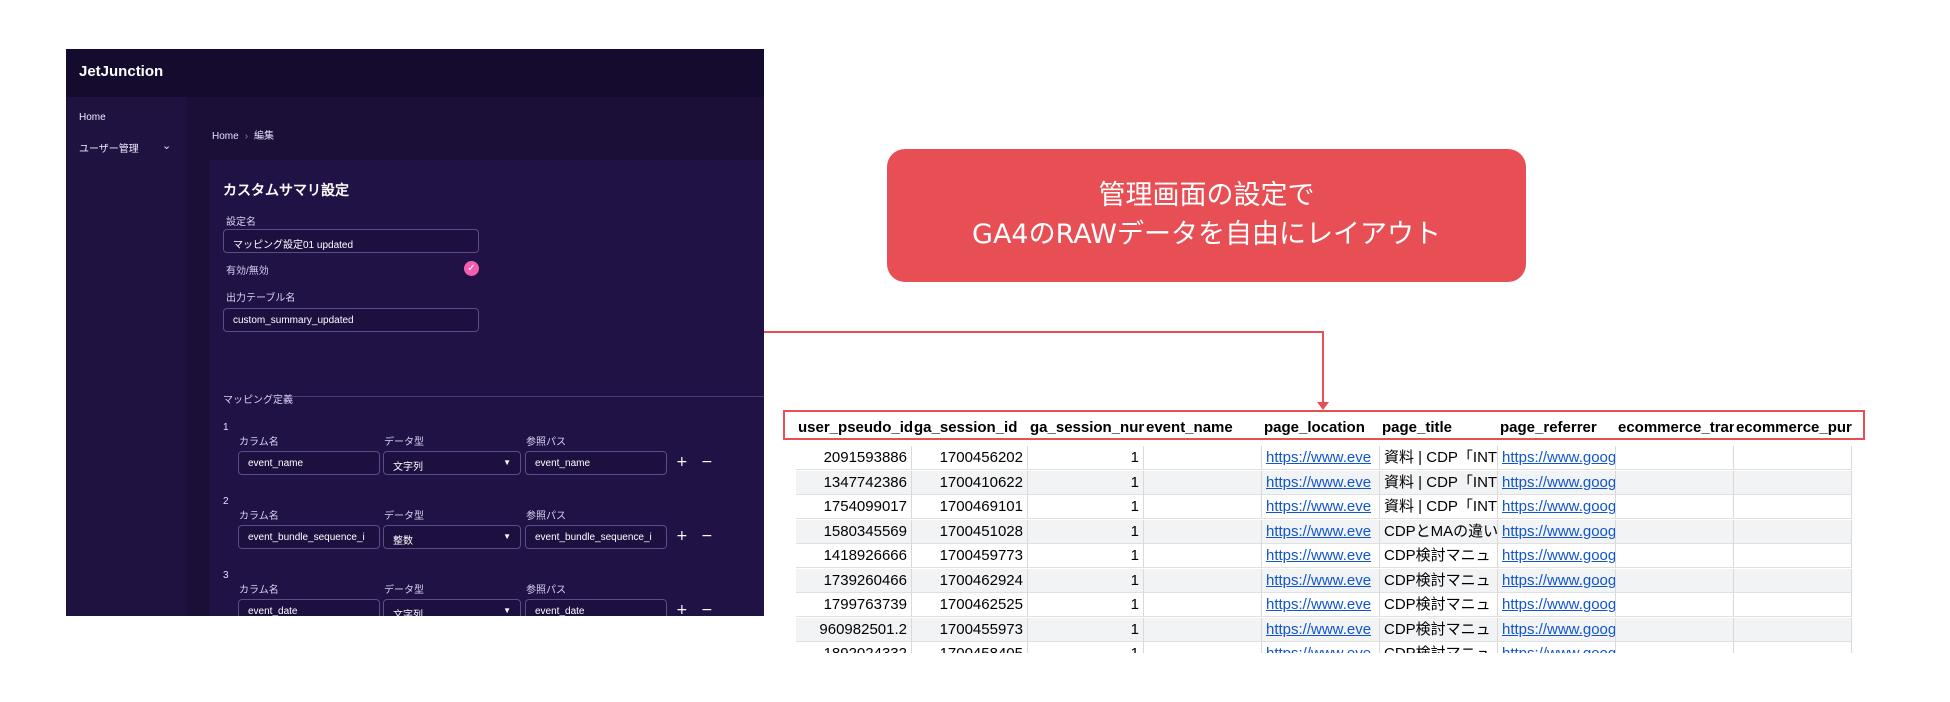  Describe the element at coordinates (309, 463) in the screenshot. I see `column-name-input: event_name` at that location.